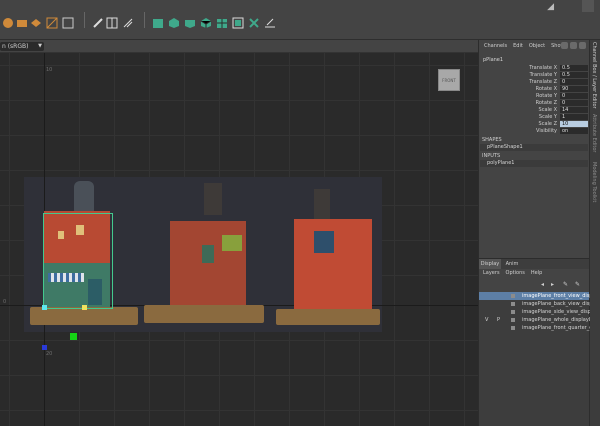 This screenshot has height=426, width=600. I want to click on attr-value: 1, so click(574, 117).